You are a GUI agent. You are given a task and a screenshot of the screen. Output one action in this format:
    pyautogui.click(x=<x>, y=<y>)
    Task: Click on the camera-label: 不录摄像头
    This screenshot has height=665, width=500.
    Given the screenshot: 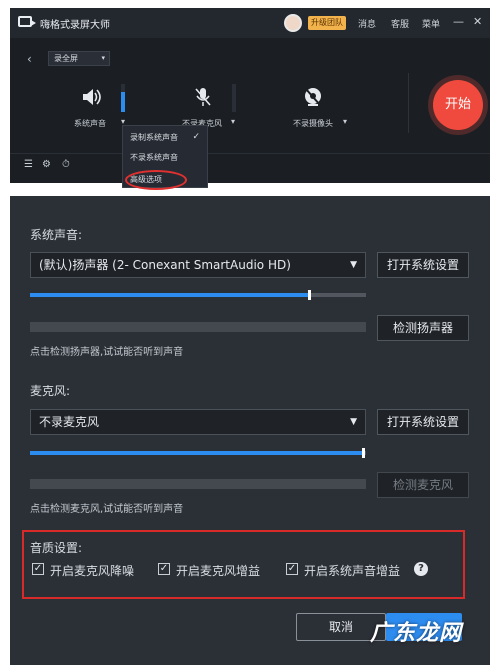 What is the action you would take?
    pyautogui.click(x=313, y=123)
    